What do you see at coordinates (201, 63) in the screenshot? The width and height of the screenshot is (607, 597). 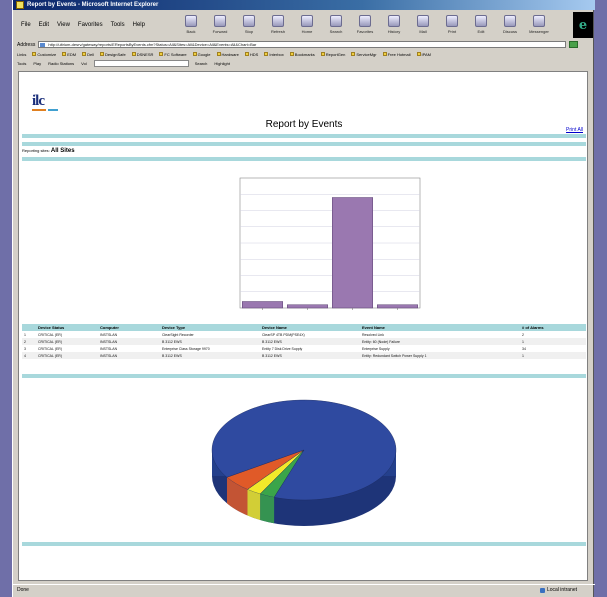 I see `toolbar-search-button: Search` at bounding box center [201, 63].